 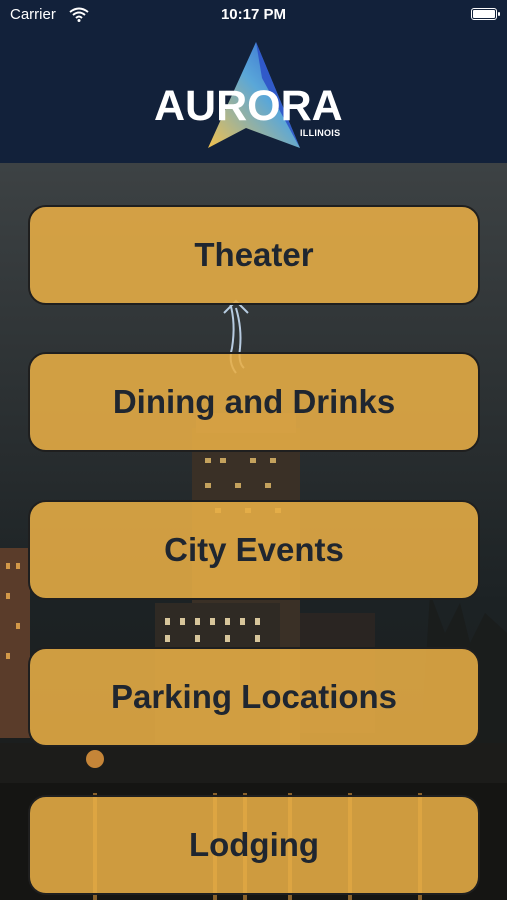 I want to click on clock: 10:17 PM, so click(x=253, y=14).